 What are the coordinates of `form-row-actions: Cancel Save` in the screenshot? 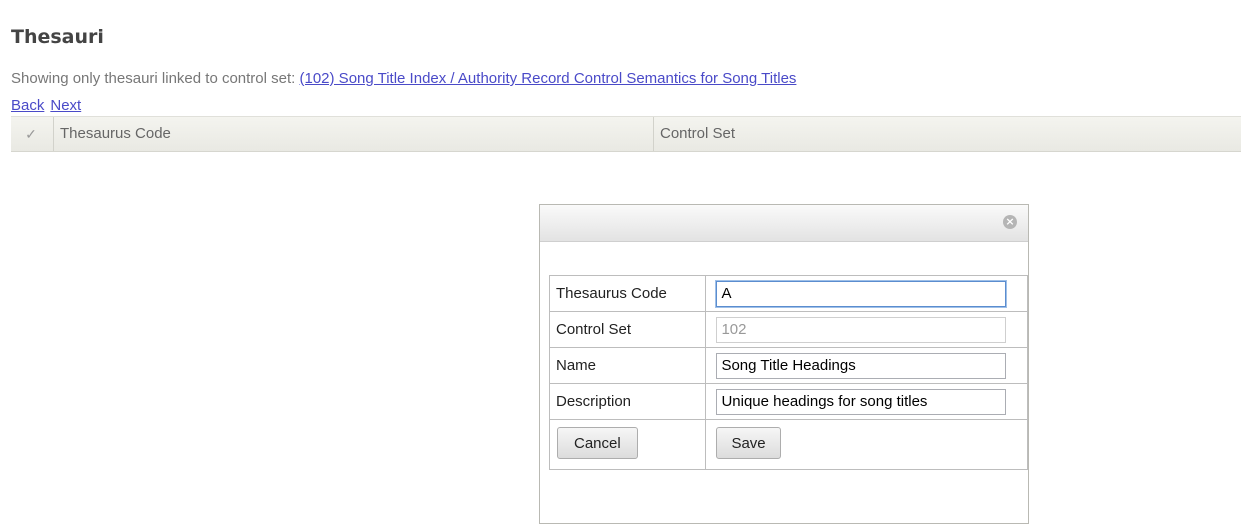 It's located at (788, 444).